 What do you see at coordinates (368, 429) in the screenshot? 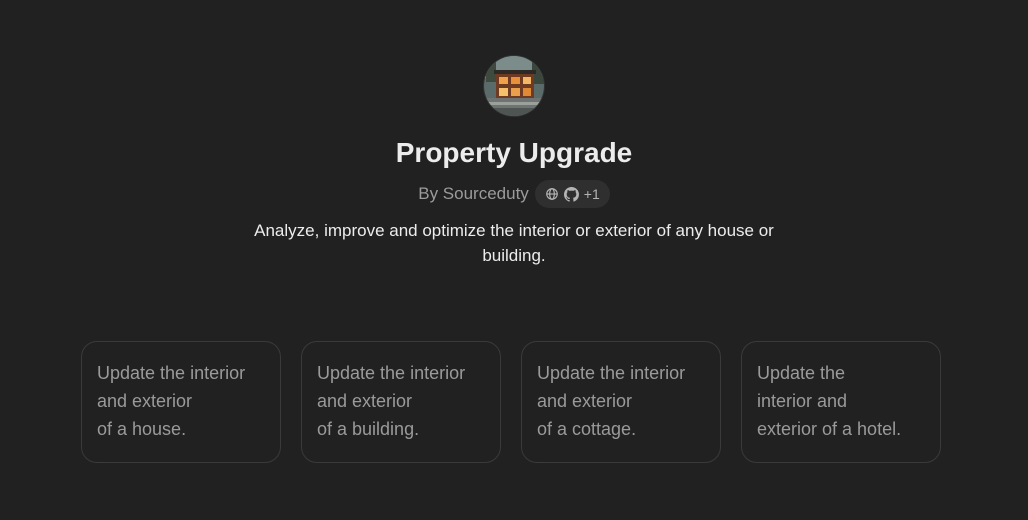
I see `starter-line: of a building.` at bounding box center [368, 429].